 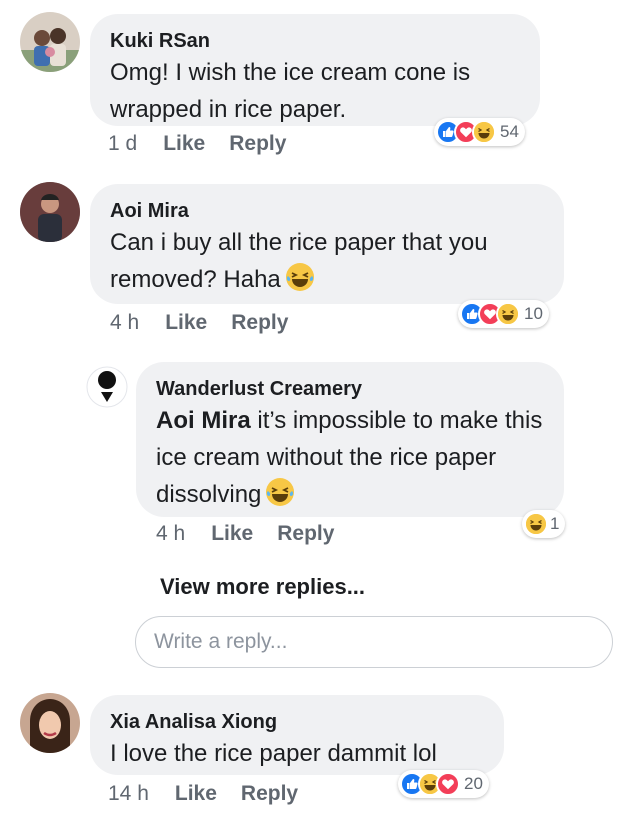 I want to click on reaction-count: 54, so click(x=509, y=131).